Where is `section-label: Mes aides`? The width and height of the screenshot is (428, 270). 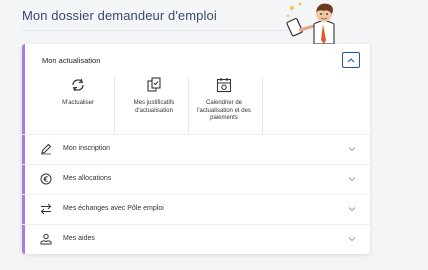 section-label: Mes aides is located at coordinates (79, 238).